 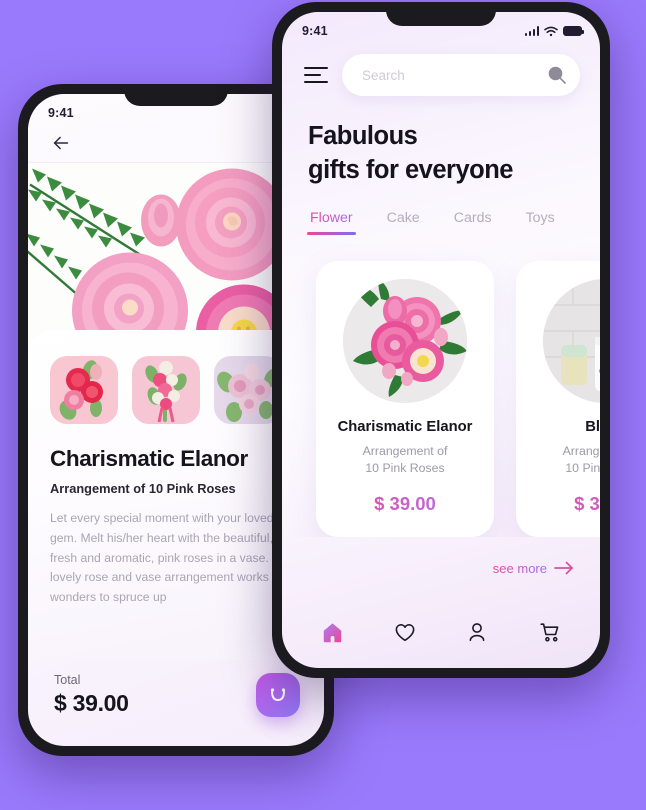 I want to click on tab-toys: Toys, so click(x=540, y=222).